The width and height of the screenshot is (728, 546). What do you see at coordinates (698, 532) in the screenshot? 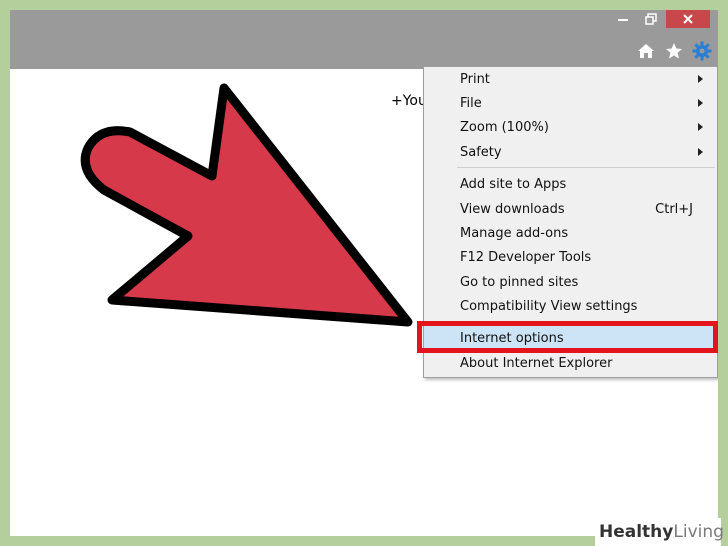
I see `watermark-text-living: Living` at bounding box center [698, 532].